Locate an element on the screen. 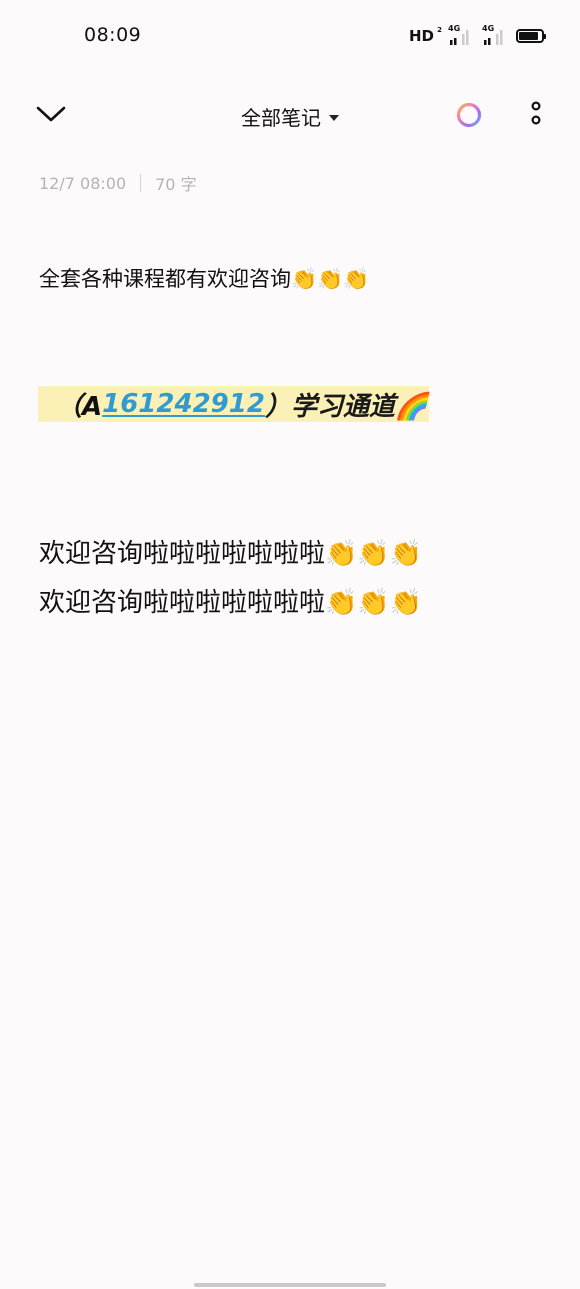  folder-selector: 全部笔记 is located at coordinates (290, 116).